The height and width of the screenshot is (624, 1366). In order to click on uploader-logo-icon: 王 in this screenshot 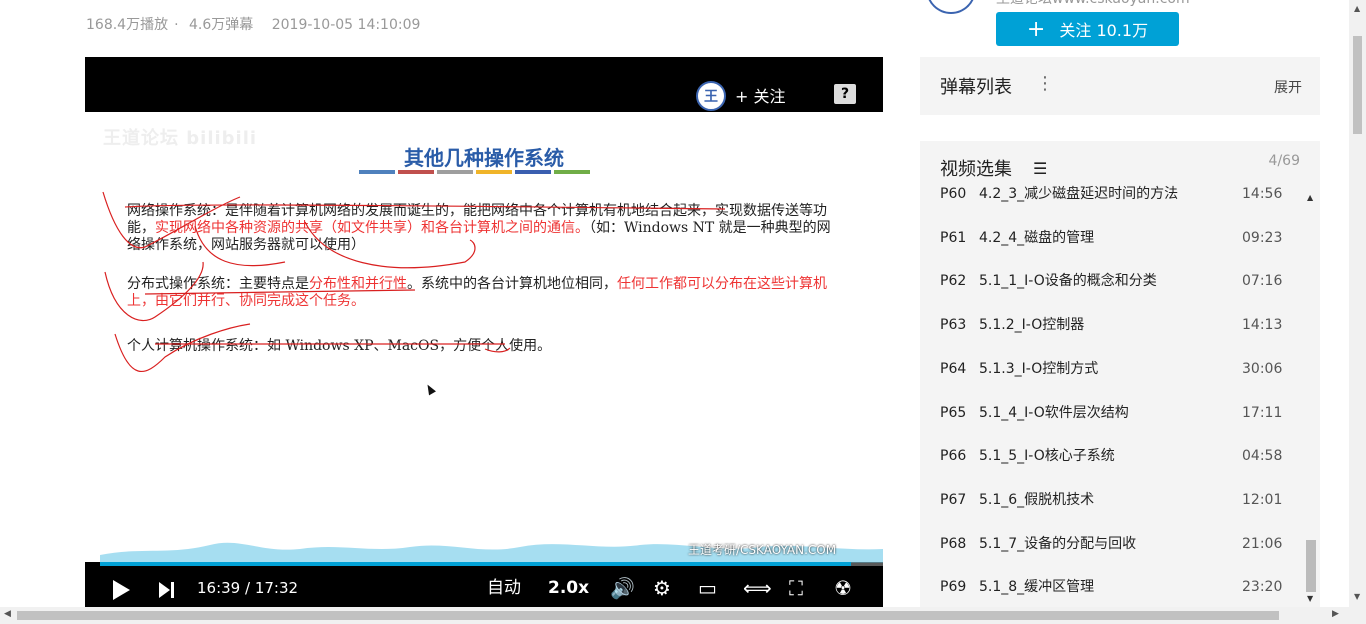, I will do `click(711, 96)`.